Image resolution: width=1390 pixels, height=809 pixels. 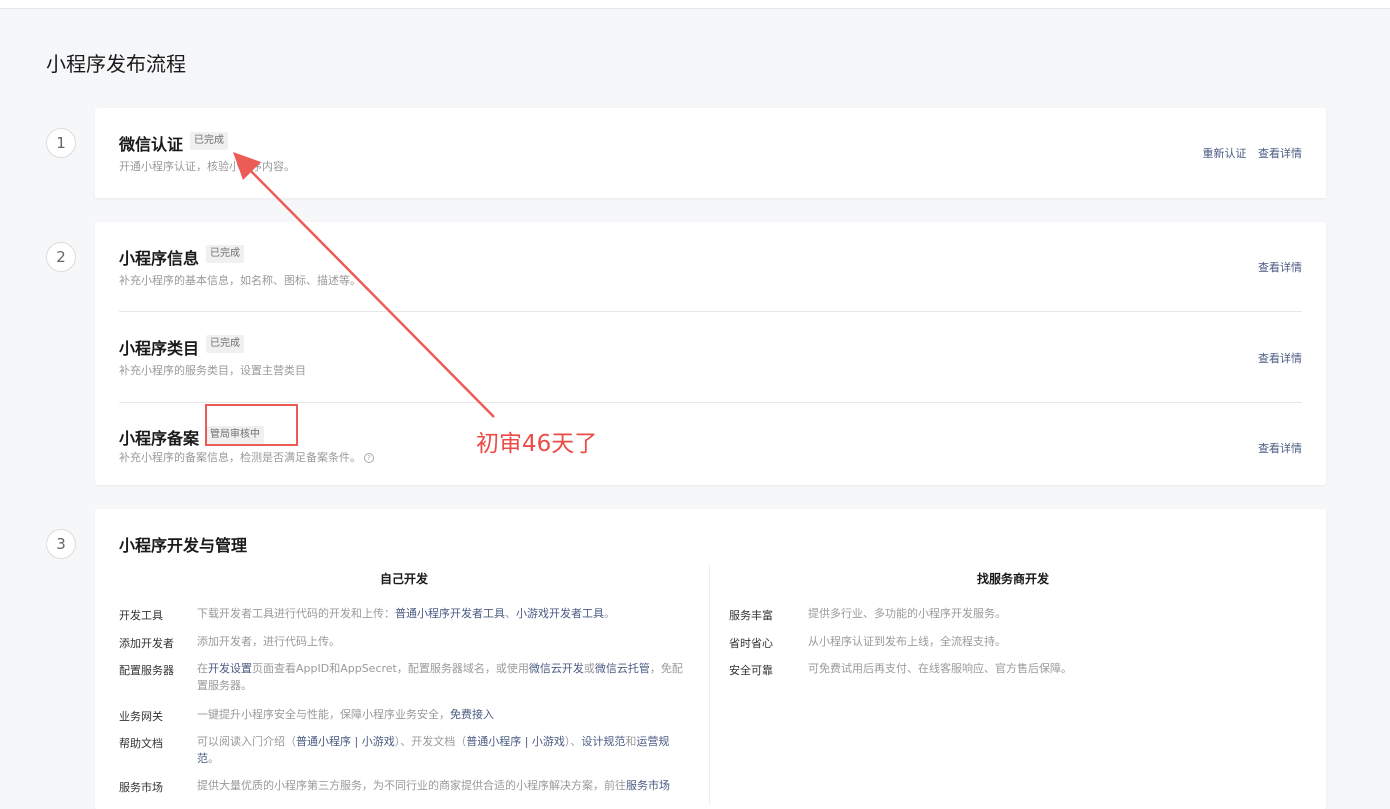 I want to click on column-divider, so click(x=709, y=685).